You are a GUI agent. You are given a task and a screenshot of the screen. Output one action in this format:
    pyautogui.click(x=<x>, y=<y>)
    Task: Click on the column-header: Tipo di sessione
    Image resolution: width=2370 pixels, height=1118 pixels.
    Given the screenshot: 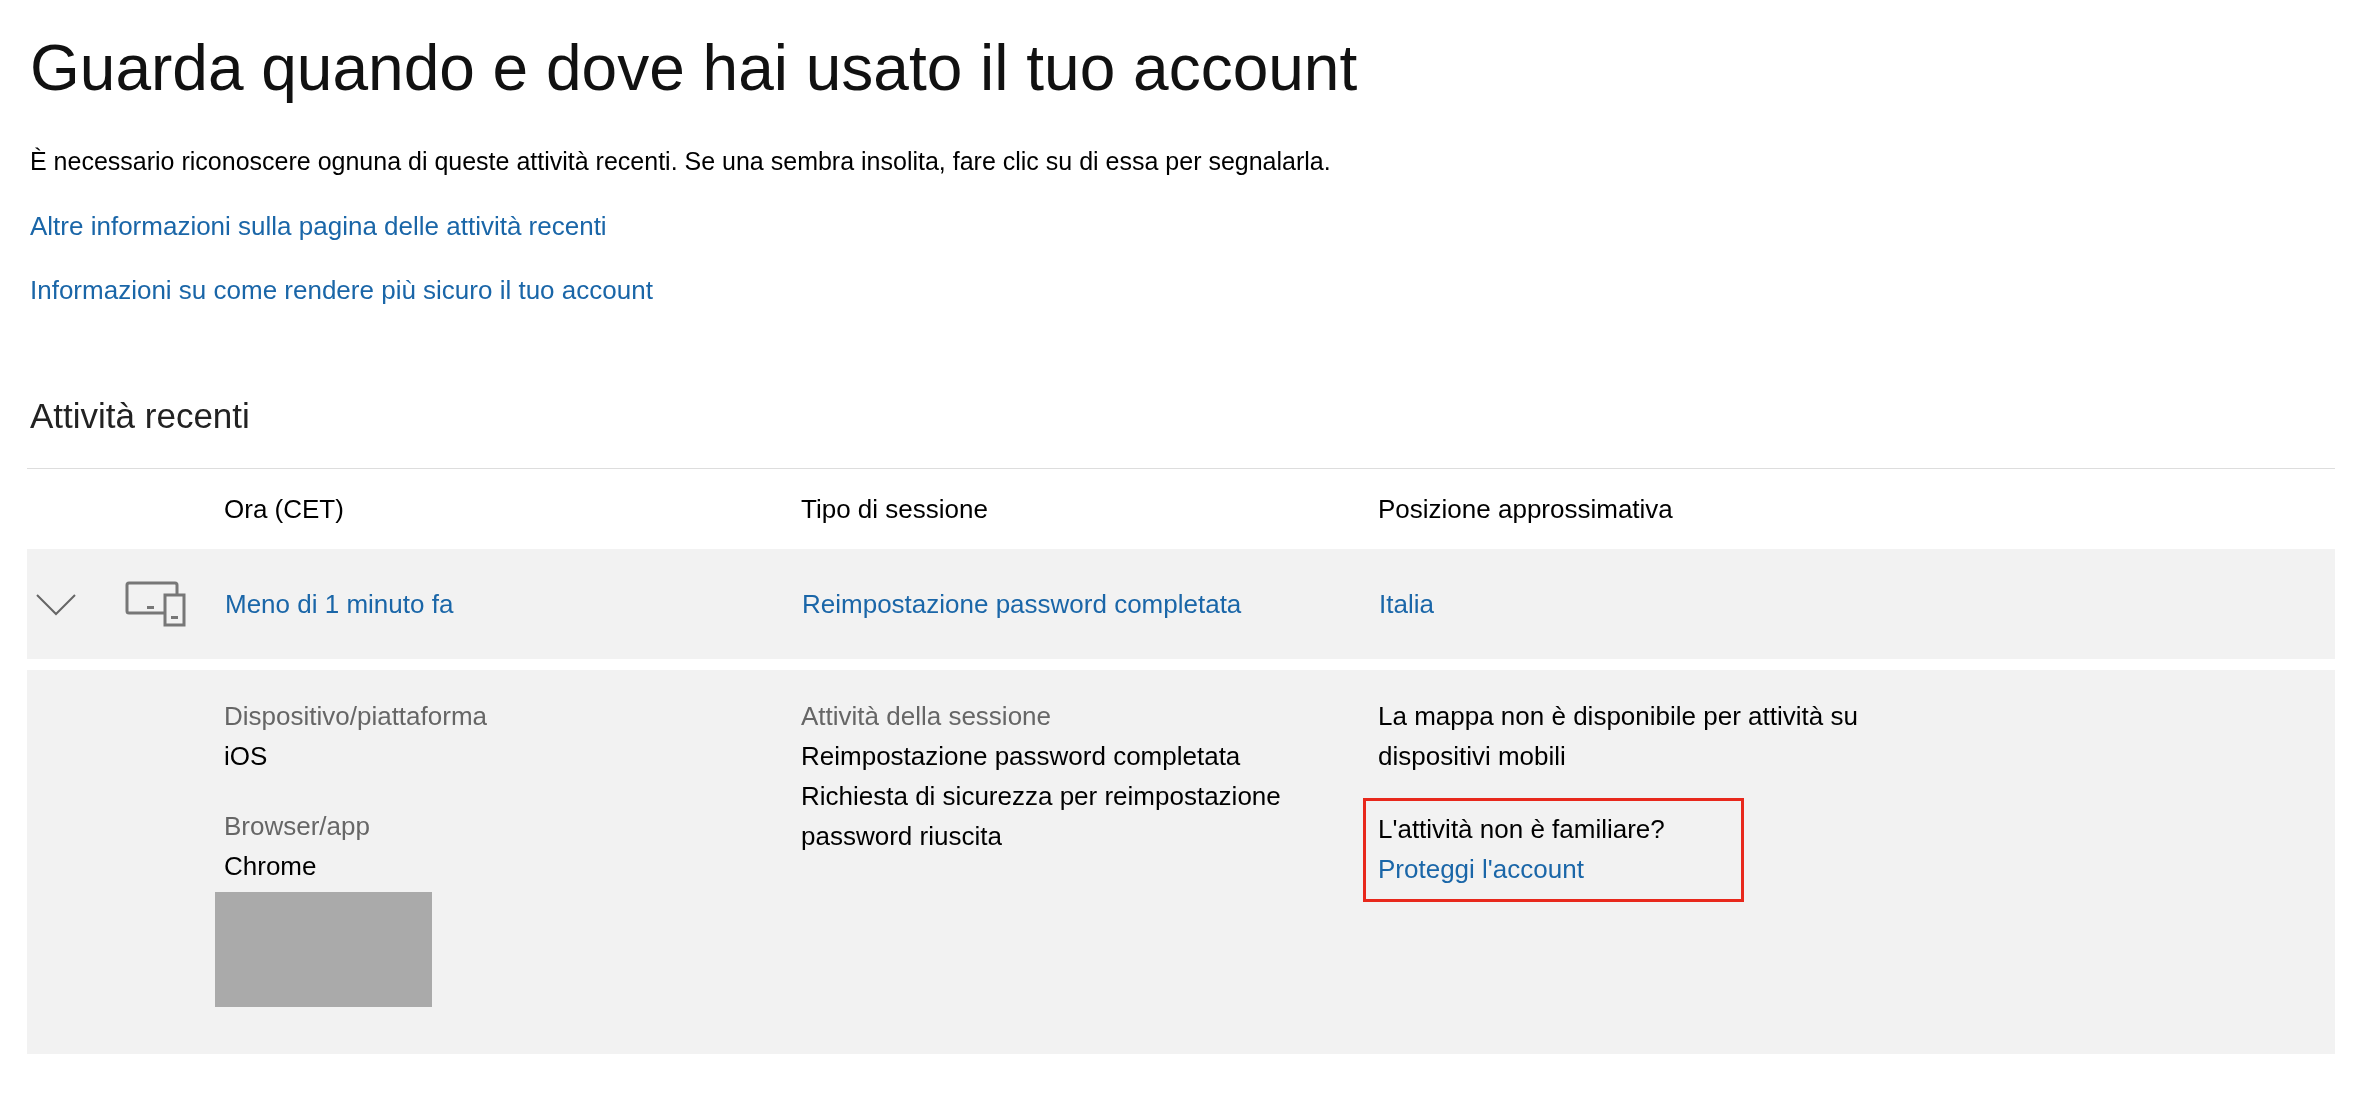 What is the action you would take?
    pyautogui.click(x=894, y=508)
    